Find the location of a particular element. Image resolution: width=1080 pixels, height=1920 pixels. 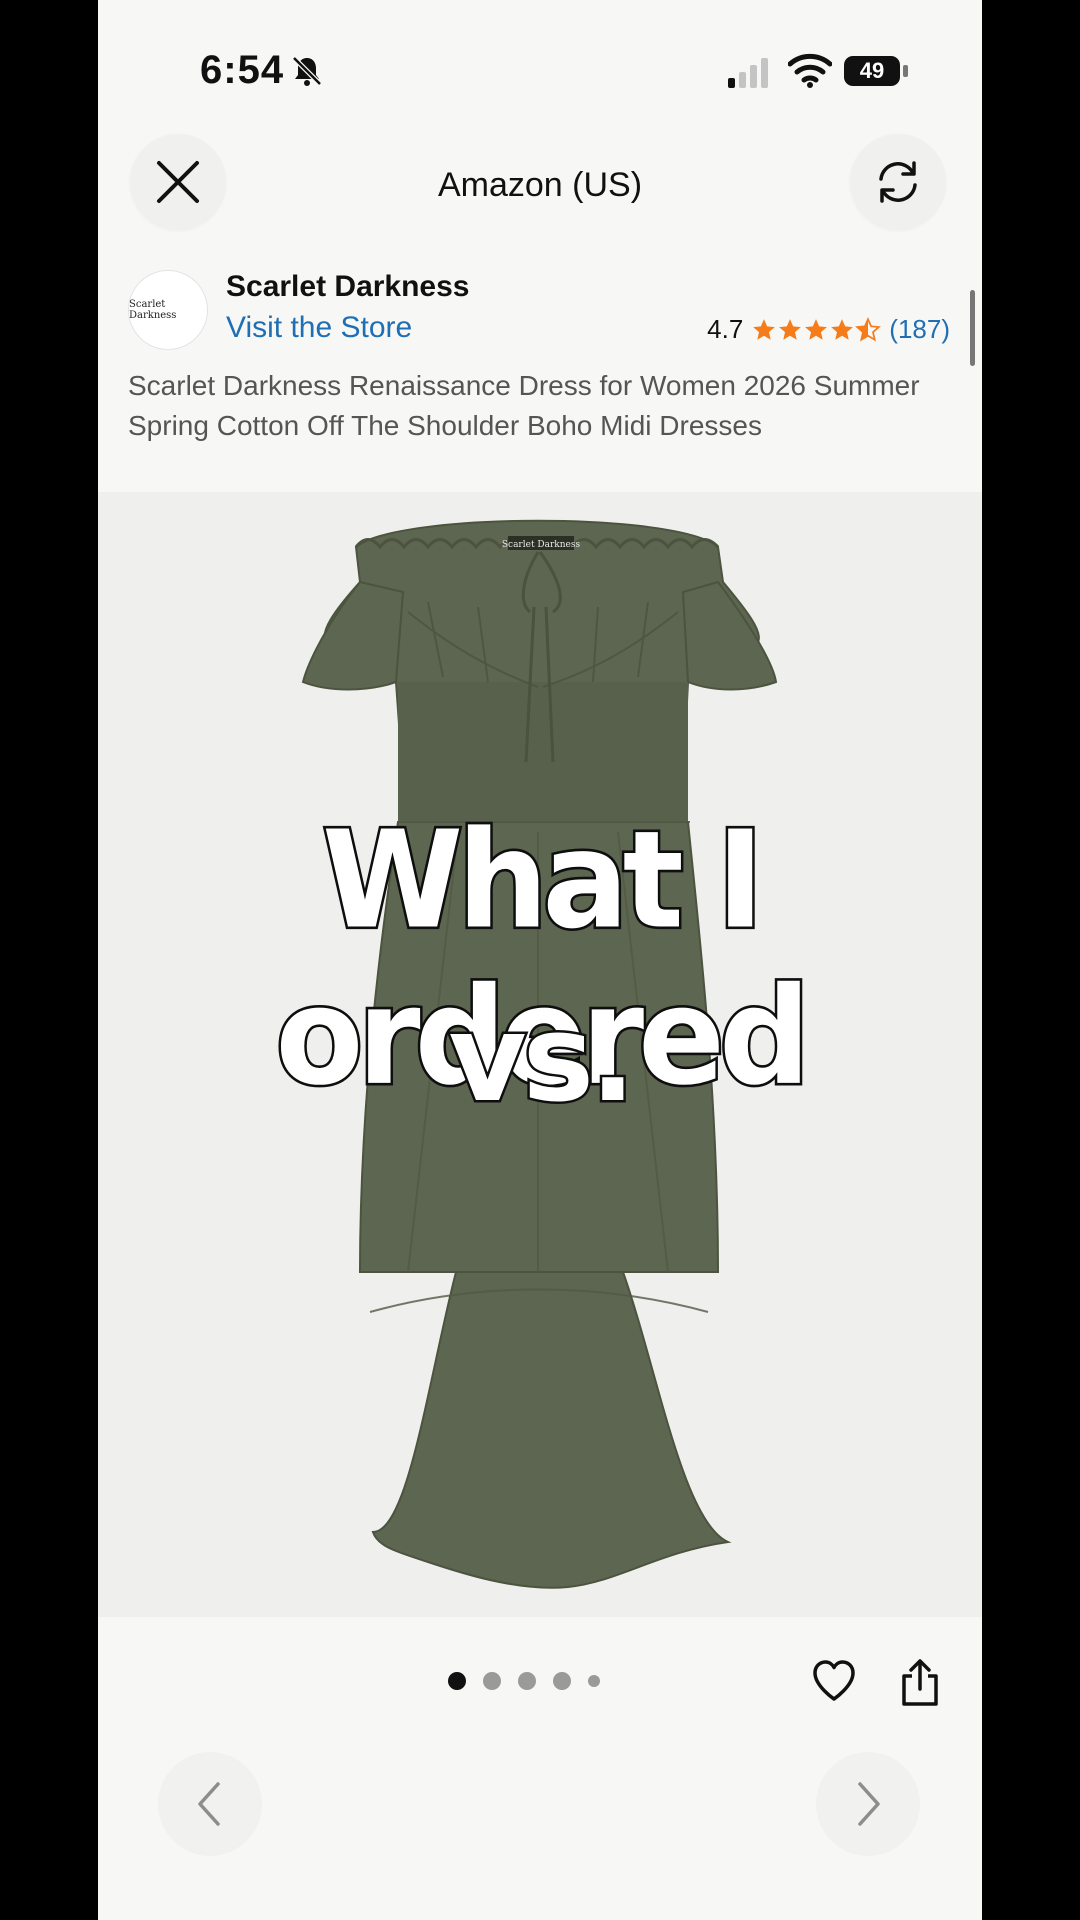

scrollbar is located at coordinates (972, 328).